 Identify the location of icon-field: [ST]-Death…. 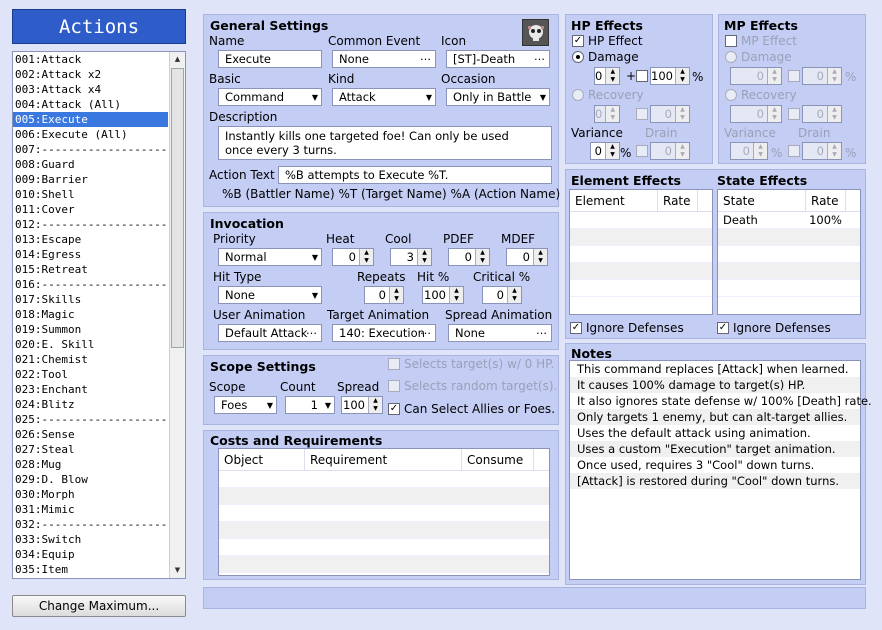
(498, 59).